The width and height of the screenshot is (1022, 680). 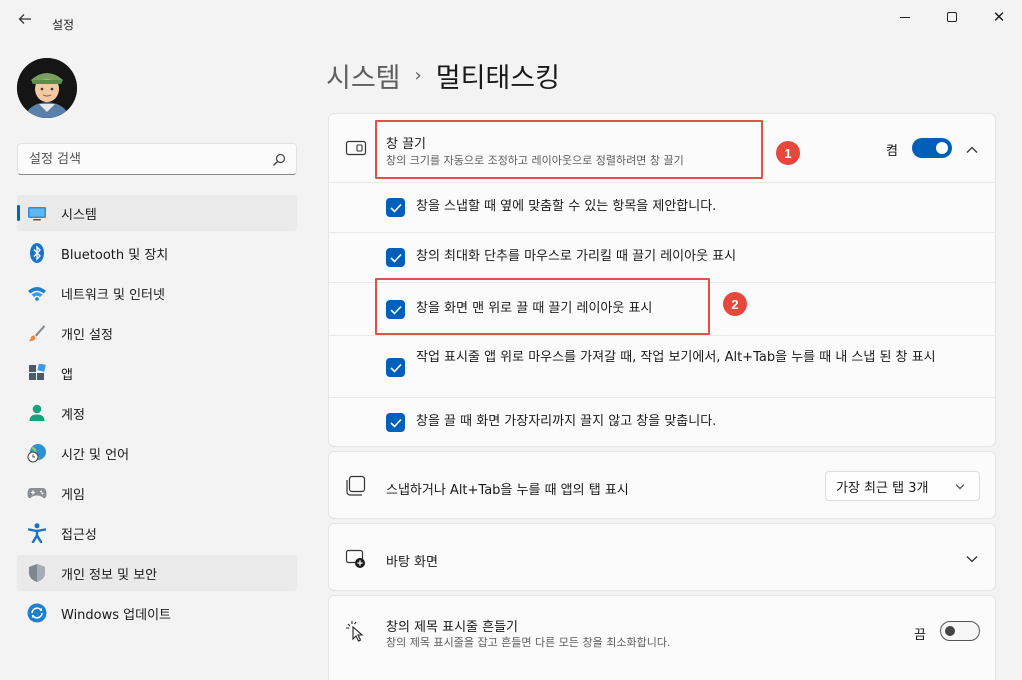 I want to click on gamepad-icon, so click(x=37, y=493).